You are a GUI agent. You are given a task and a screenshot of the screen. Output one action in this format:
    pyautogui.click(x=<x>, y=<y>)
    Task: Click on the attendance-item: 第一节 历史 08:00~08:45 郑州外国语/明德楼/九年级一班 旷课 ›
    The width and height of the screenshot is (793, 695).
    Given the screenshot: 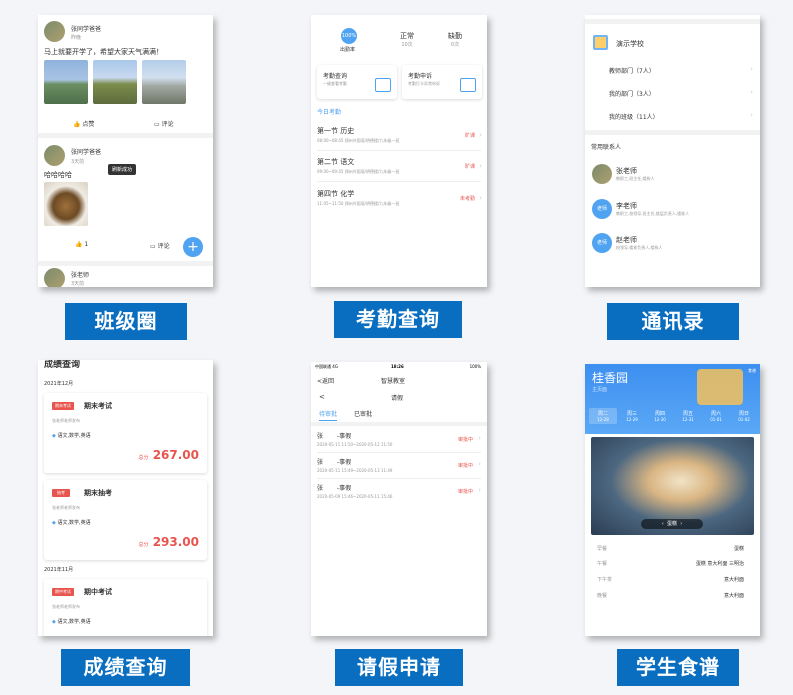 What is the action you would take?
    pyautogui.click(x=399, y=137)
    